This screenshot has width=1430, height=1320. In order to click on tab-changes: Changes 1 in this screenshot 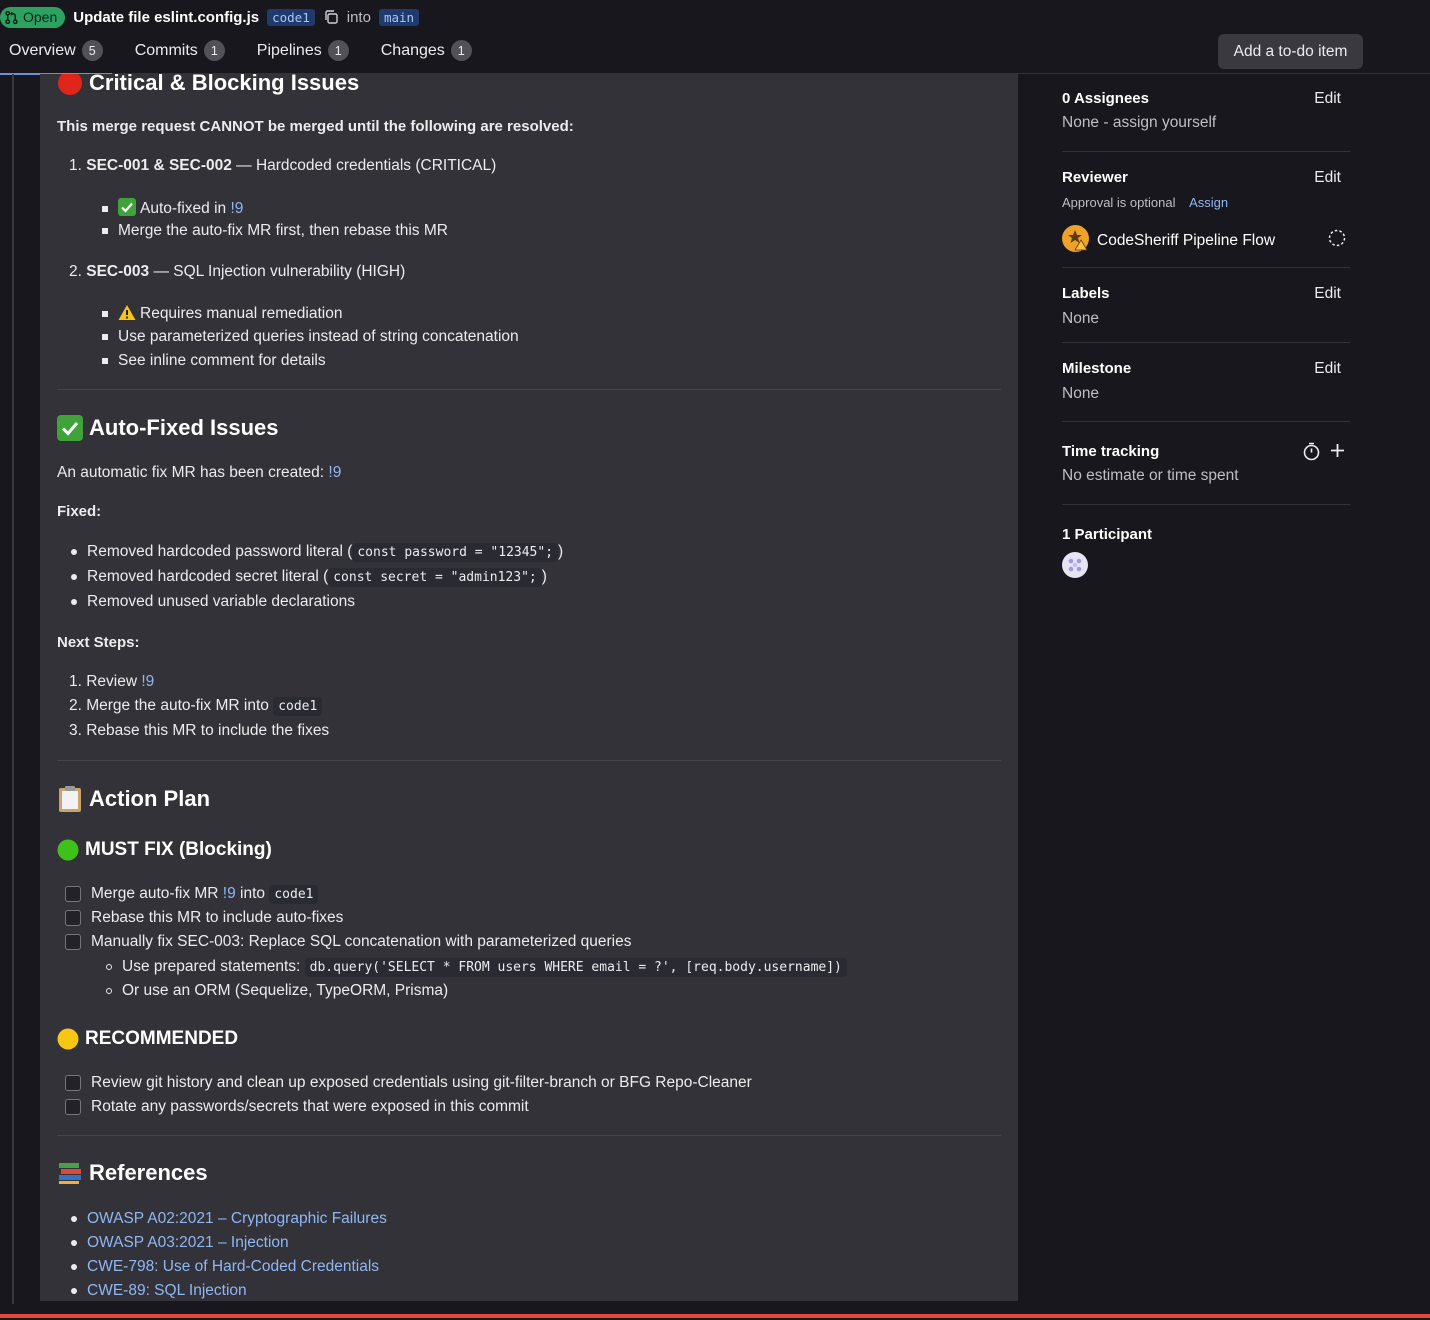, I will do `click(426, 54)`.